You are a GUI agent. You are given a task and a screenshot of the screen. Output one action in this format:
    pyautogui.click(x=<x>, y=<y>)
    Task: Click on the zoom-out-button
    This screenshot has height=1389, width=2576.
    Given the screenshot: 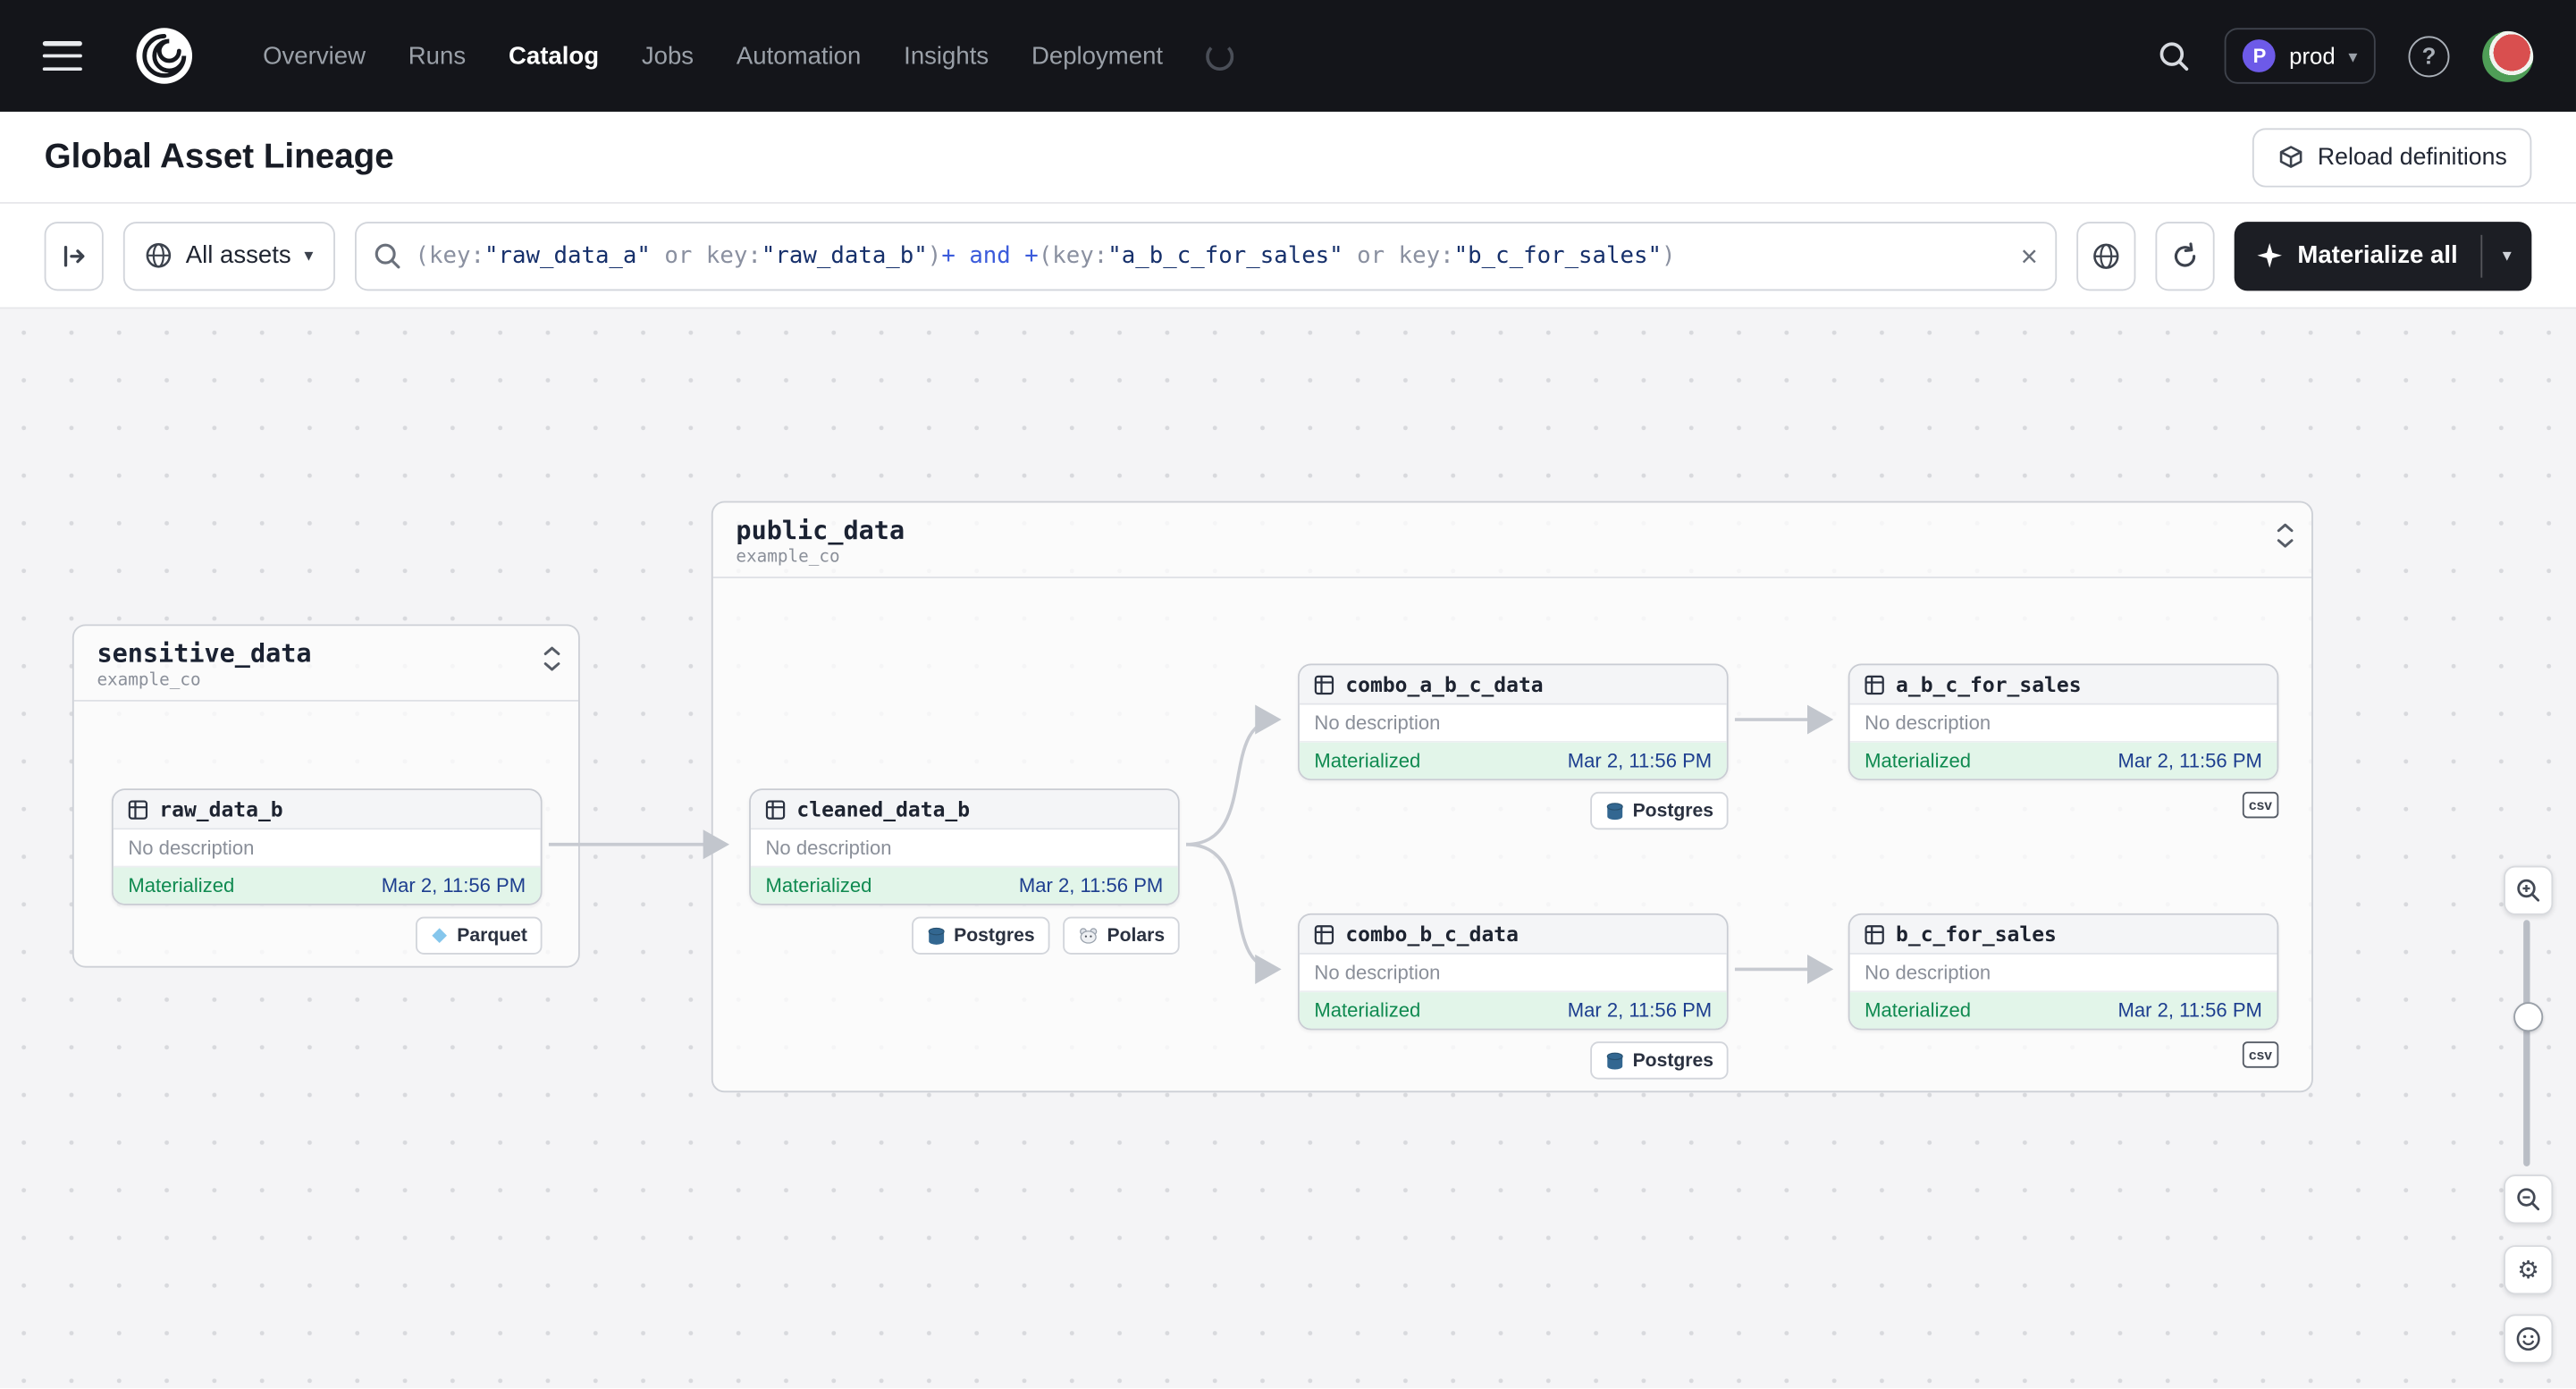 What is the action you would take?
    pyautogui.click(x=2529, y=1199)
    